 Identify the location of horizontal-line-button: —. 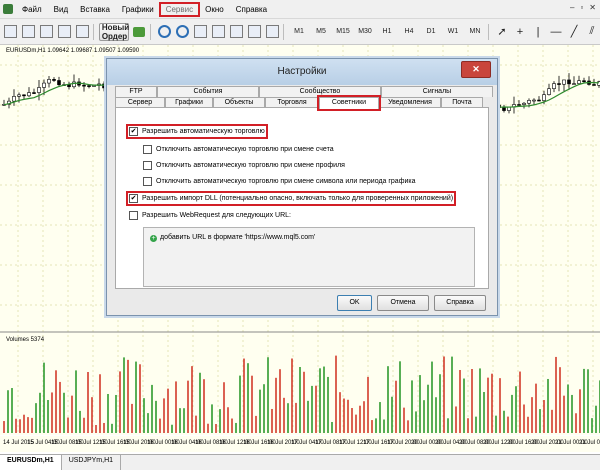
(556, 32).